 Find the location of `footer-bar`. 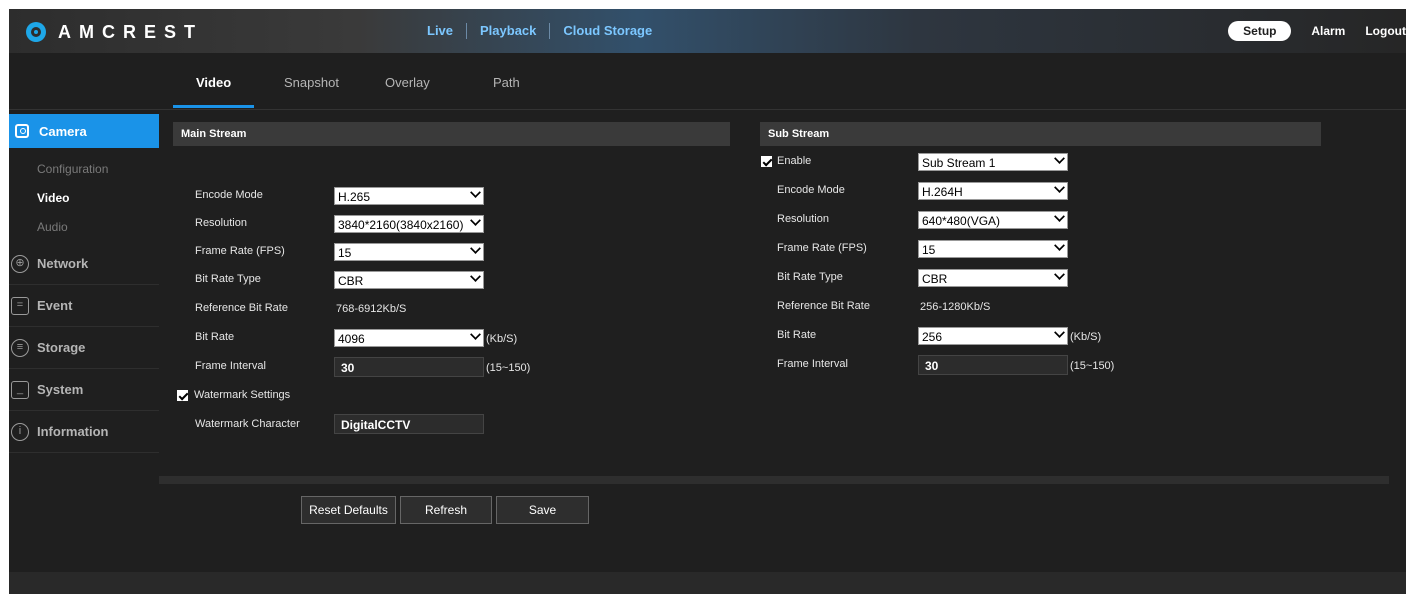

footer-bar is located at coordinates (707, 583).